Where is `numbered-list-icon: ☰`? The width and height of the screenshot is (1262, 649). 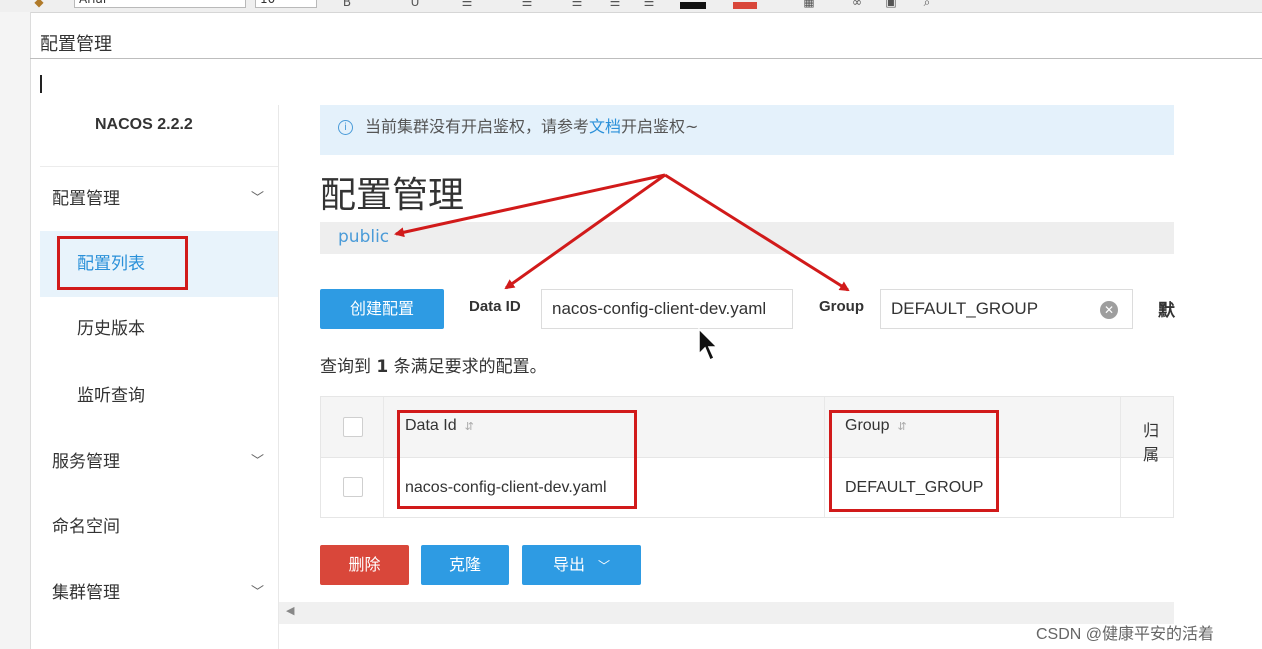
numbered-list-icon: ☰ is located at coordinates (527, 4).